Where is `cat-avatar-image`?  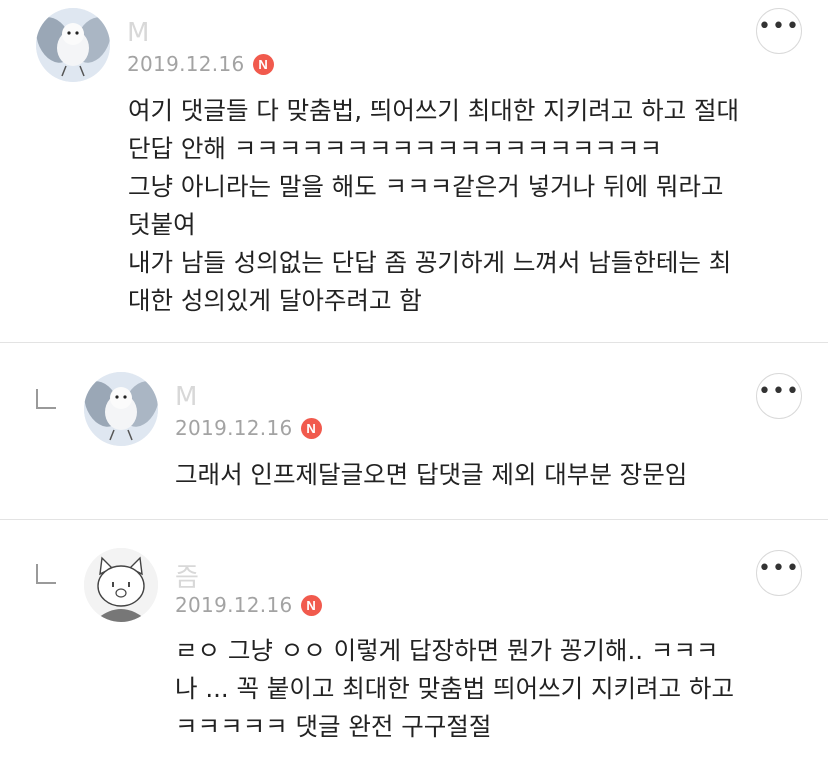 cat-avatar-image is located at coordinates (121, 585).